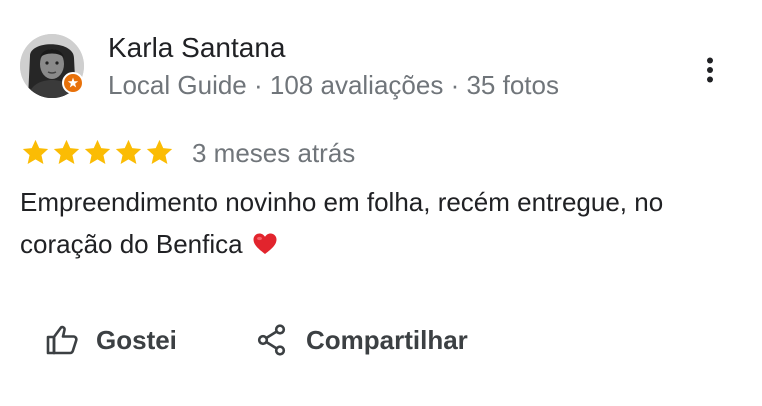 The height and width of the screenshot is (406, 762). What do you see at coordinates (136, 339) in the screenshot?
I see `like-label: Gostei` at bounding box center [136, 339].